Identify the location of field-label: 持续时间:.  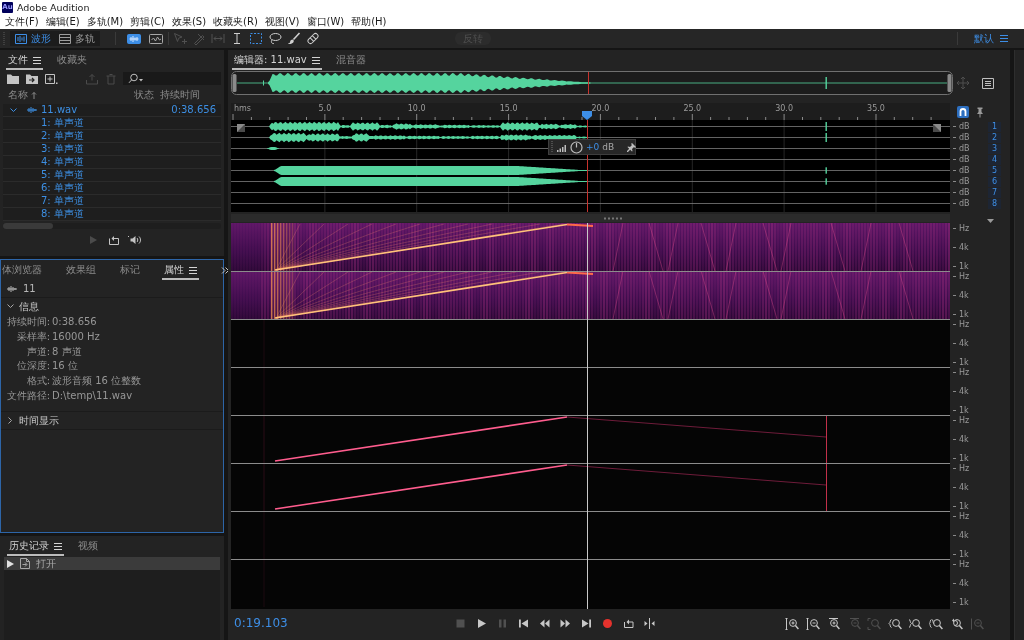
(27, 322).